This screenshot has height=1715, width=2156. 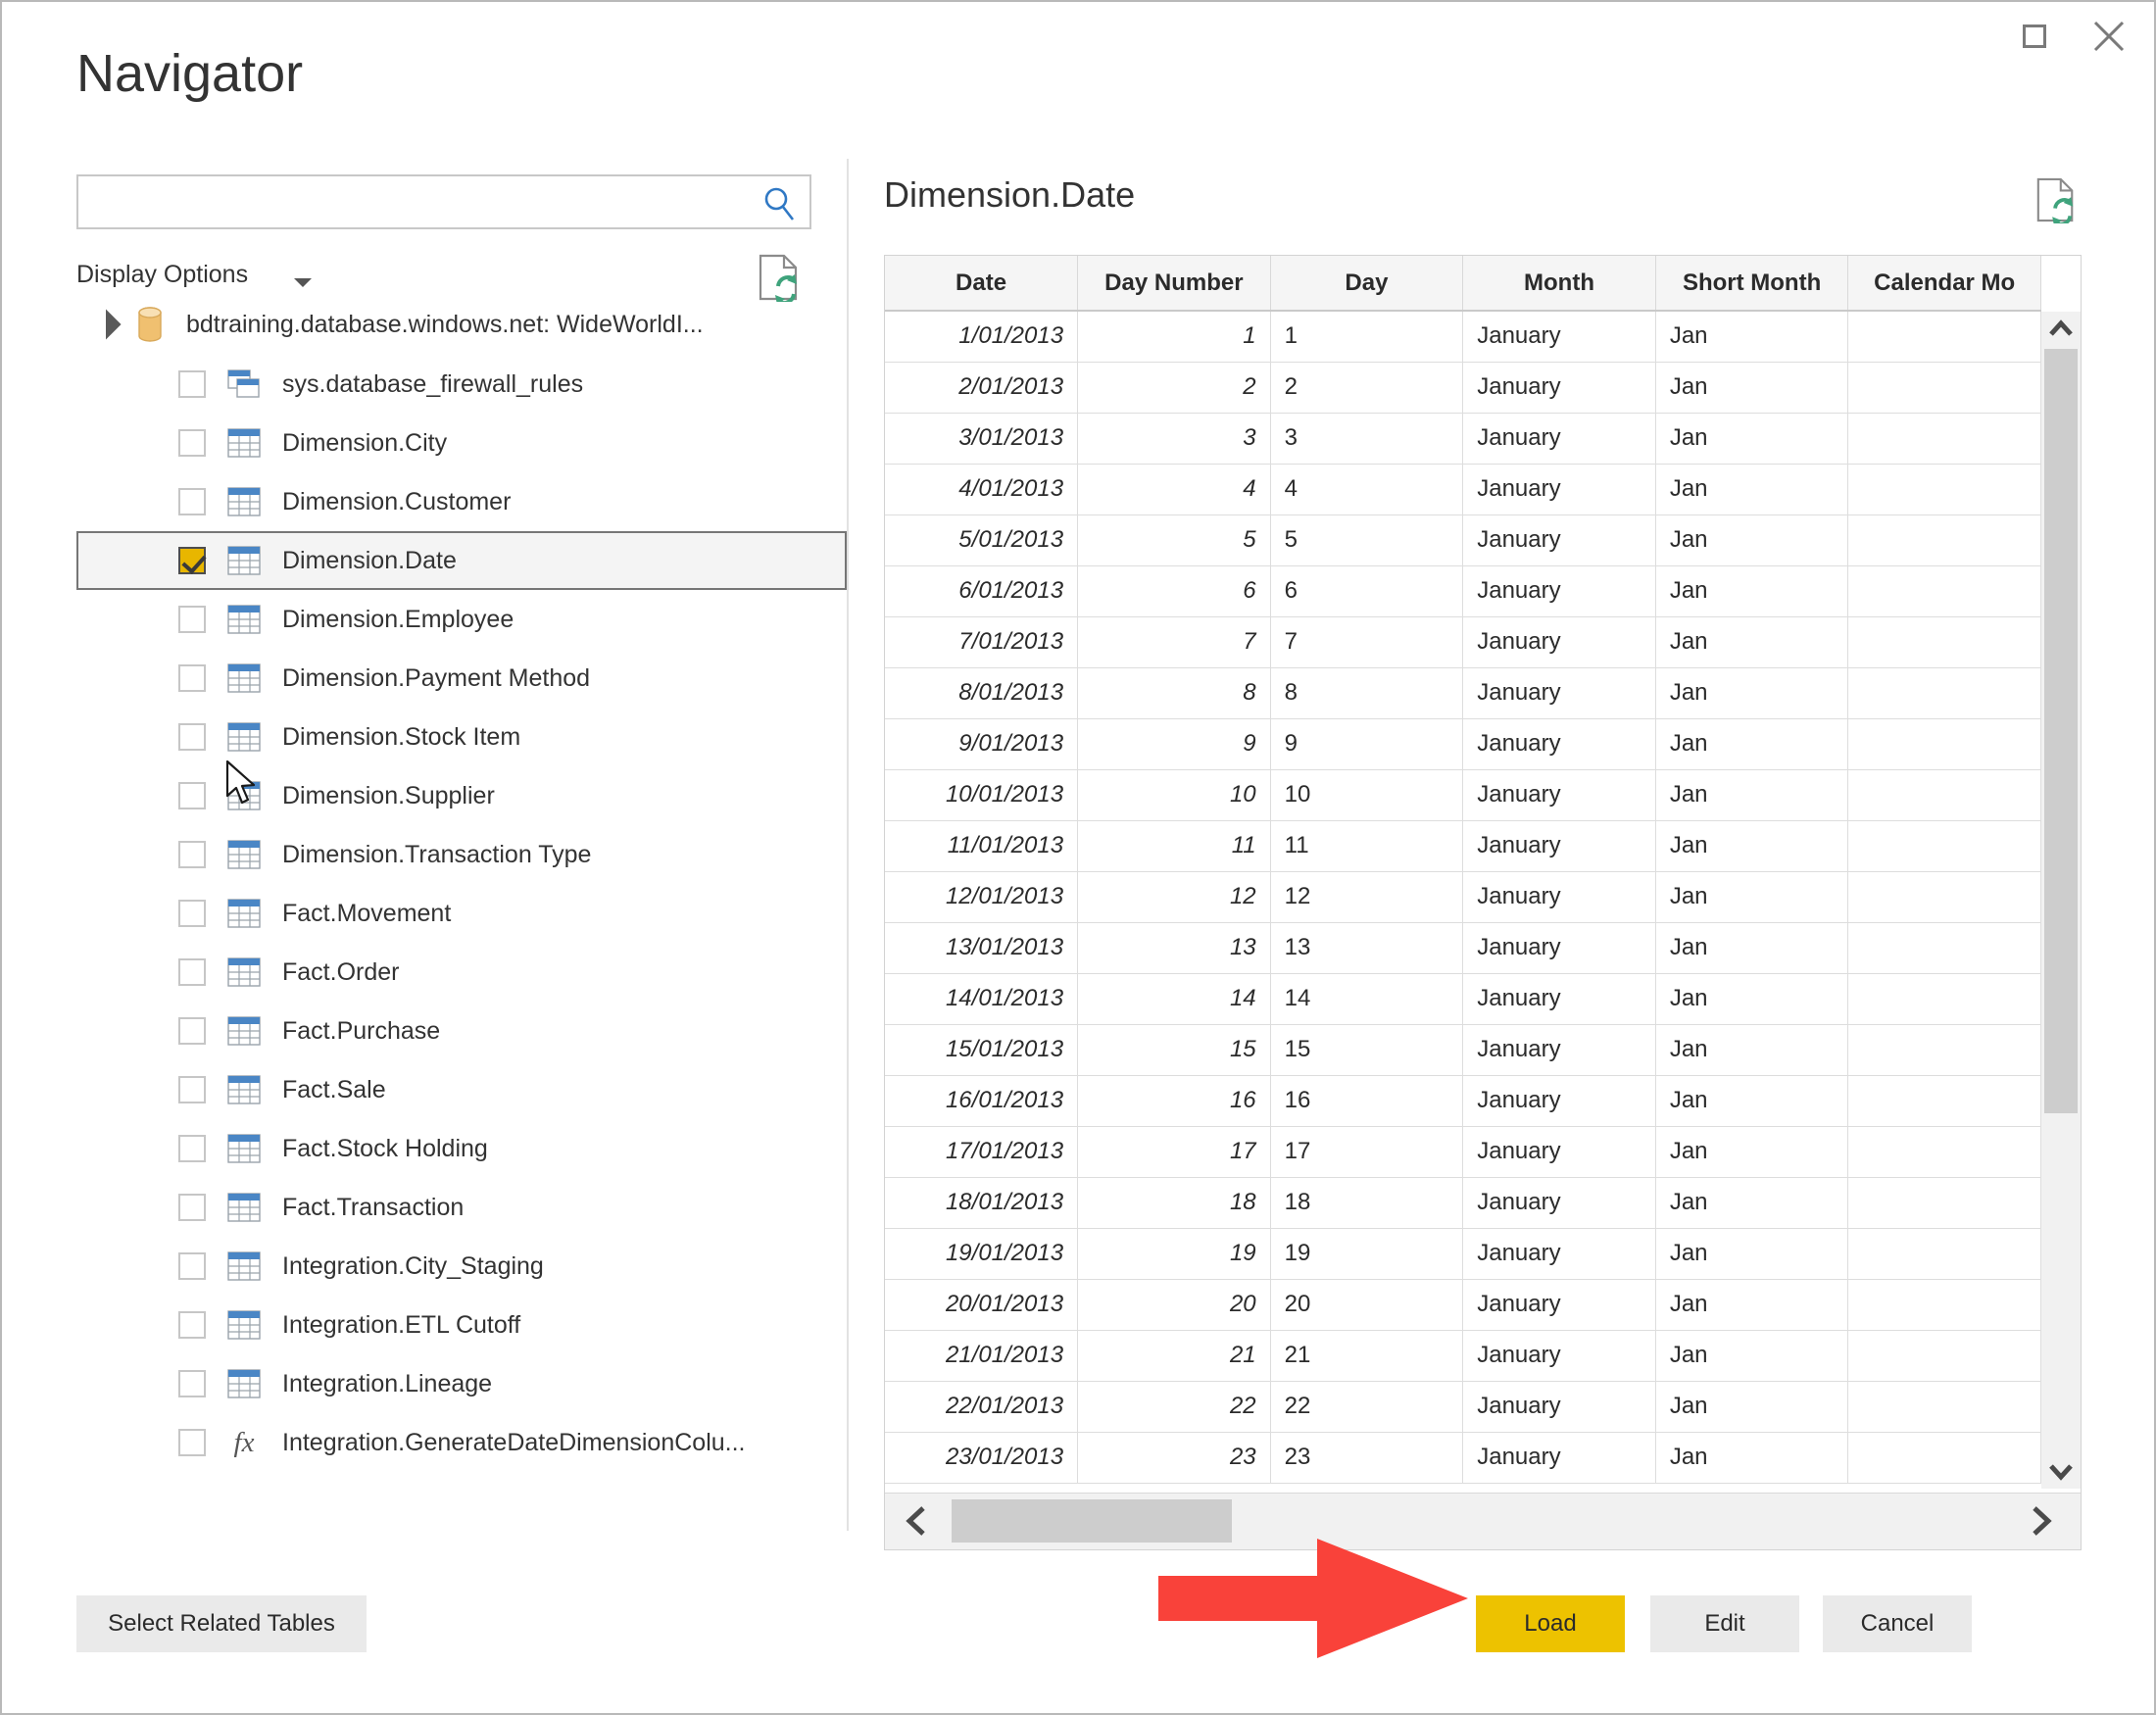 What do you see at coordinates (106, 324) in the screenshot?
I see `triangle-expanded-icon` at bounding box center [106, 324].